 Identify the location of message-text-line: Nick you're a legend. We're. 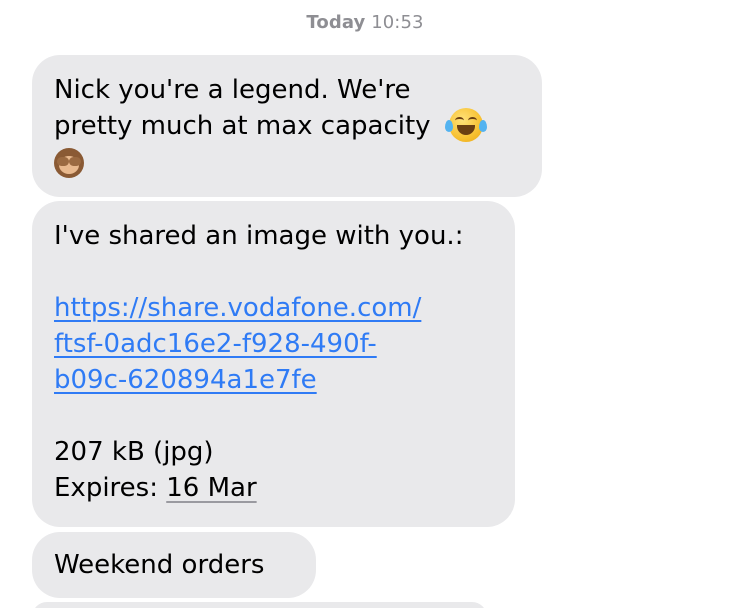
(232, 90).